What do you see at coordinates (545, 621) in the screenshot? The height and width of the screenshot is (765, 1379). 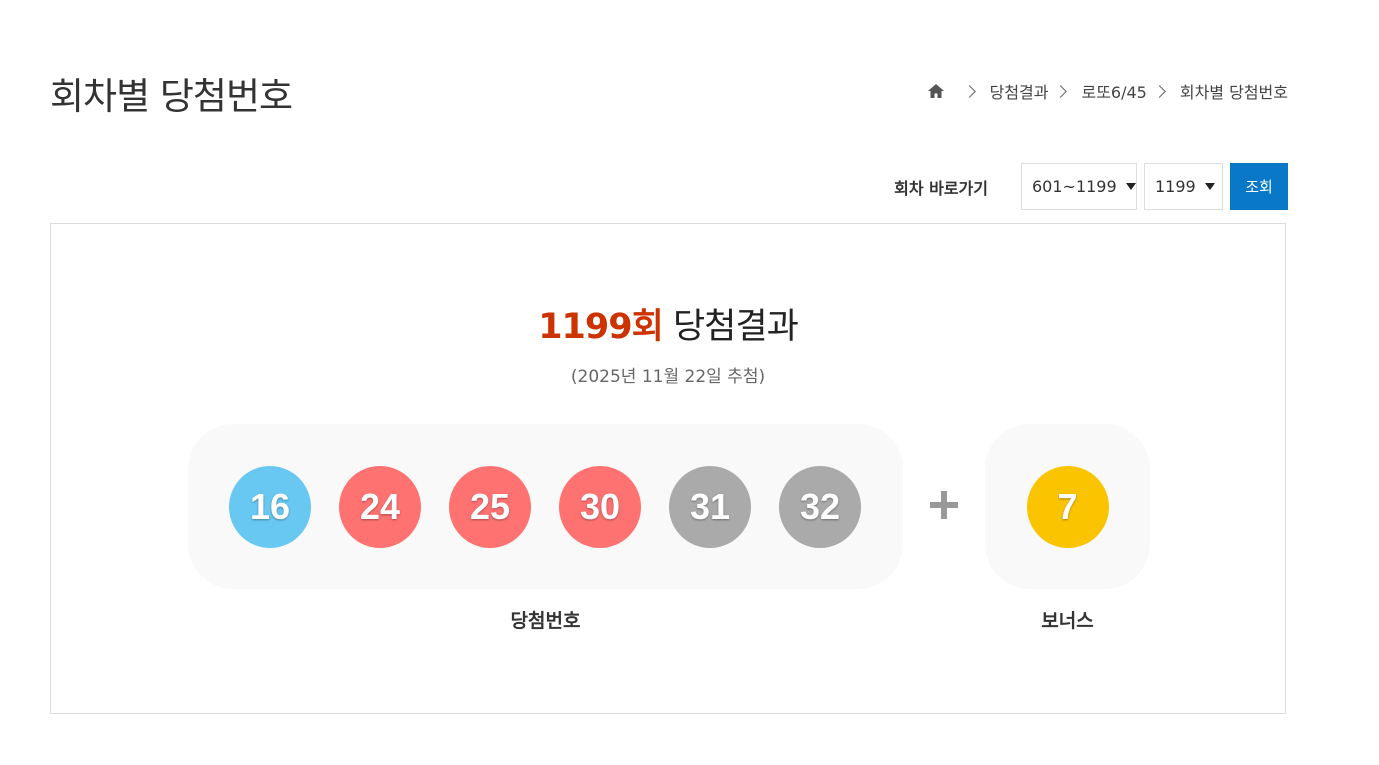 I see `winning-numbers-label: 당첨번호` at bounding box center [545, 621].